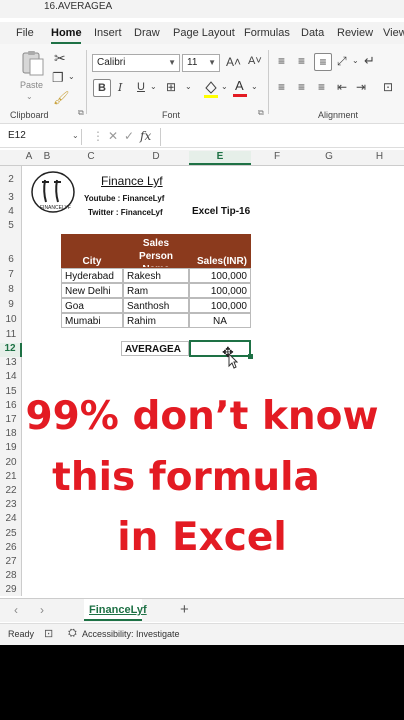 The height and width of the screenshot is (720, 404). Describe the element at coordinates (220, 348) in the screenshot. I see `selected-cell-e12` at that location.